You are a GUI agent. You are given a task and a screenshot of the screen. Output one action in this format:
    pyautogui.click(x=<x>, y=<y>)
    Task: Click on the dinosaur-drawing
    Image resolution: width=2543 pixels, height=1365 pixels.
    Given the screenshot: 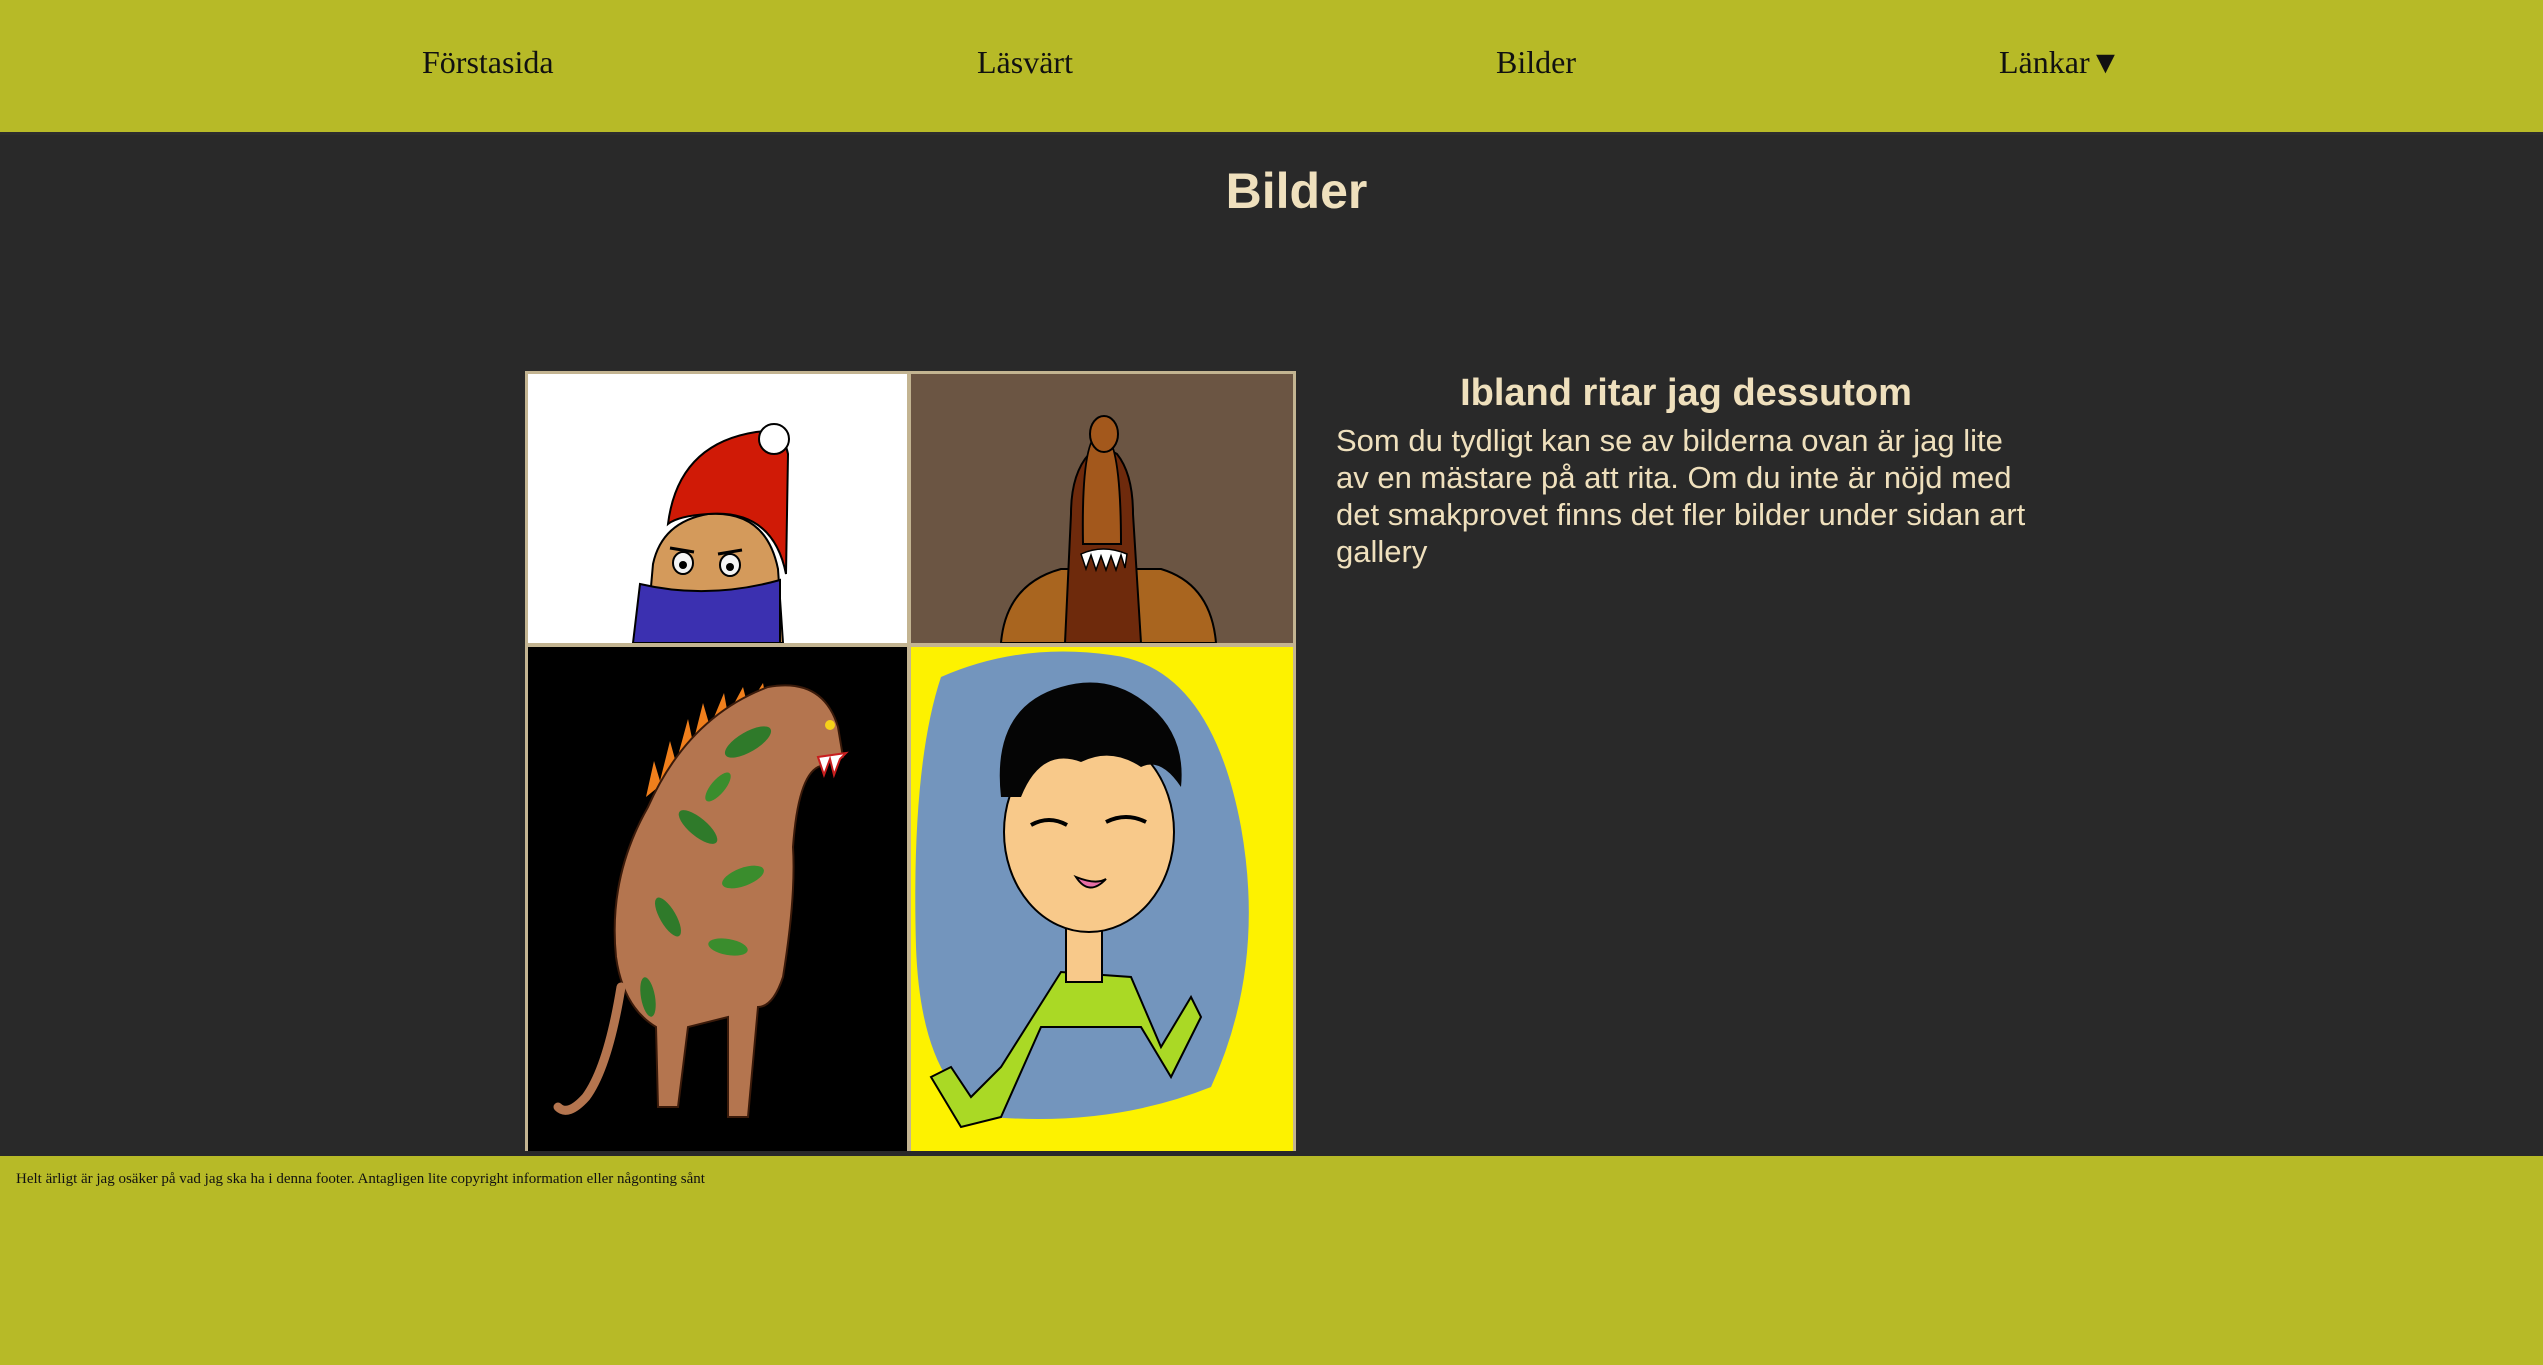 What is the action you would take?
    pyautogui.click(x=717, y=899)
    